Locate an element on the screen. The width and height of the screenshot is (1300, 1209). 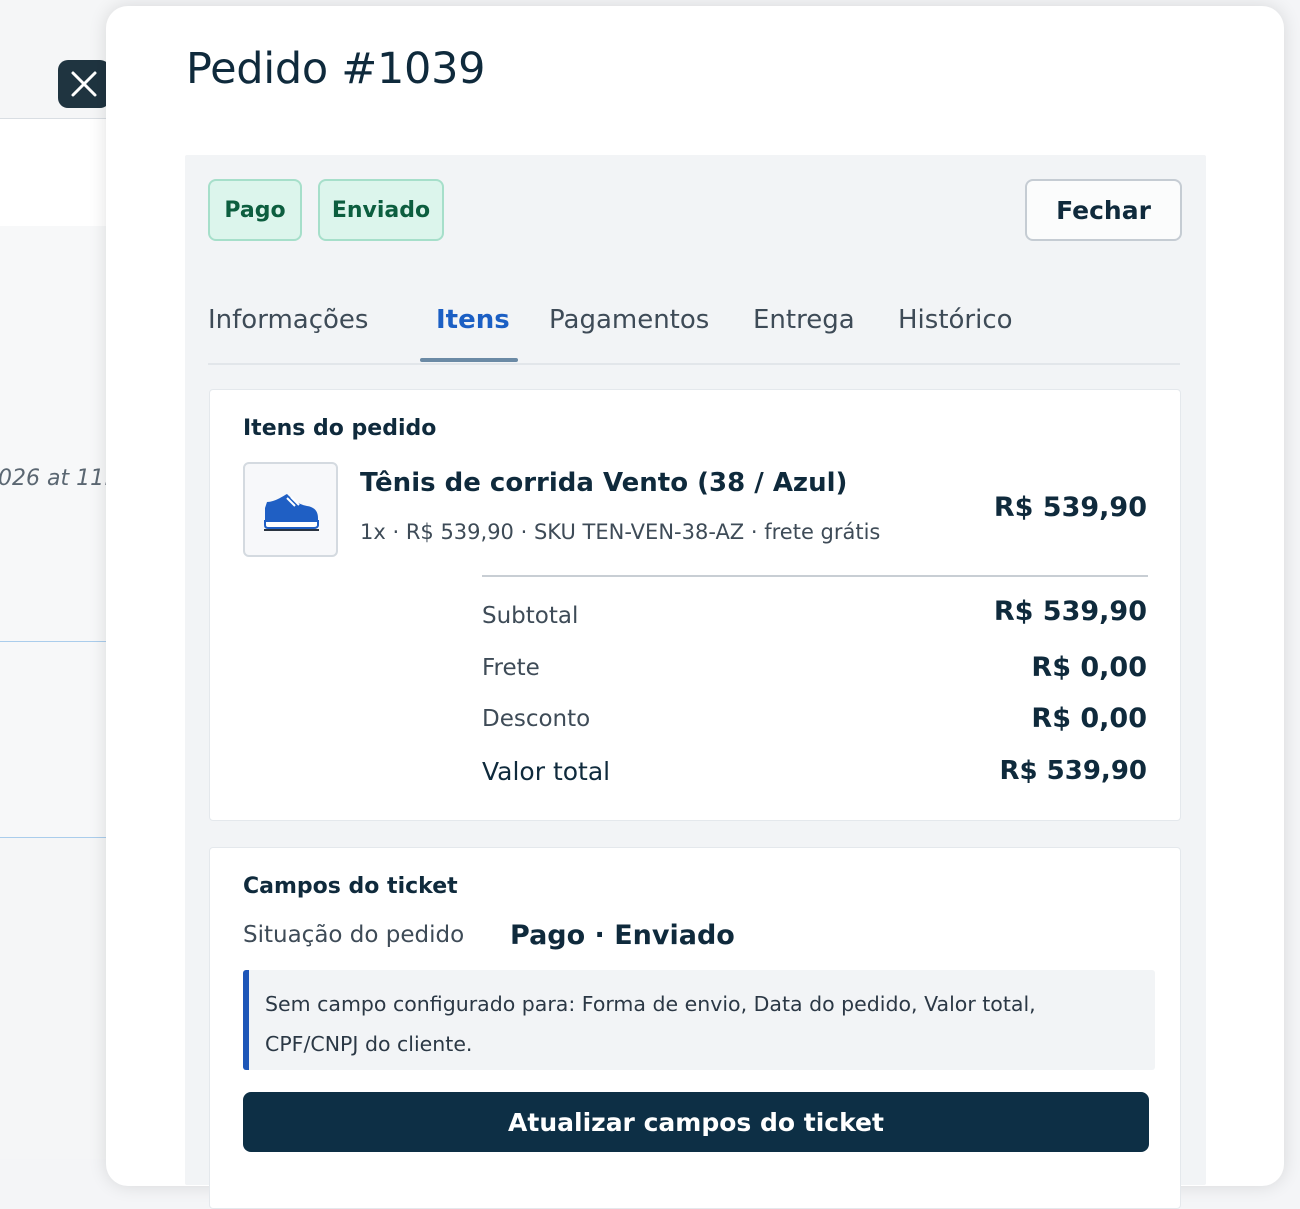
tab-itens: Itens is located at coordinates (473, 320).